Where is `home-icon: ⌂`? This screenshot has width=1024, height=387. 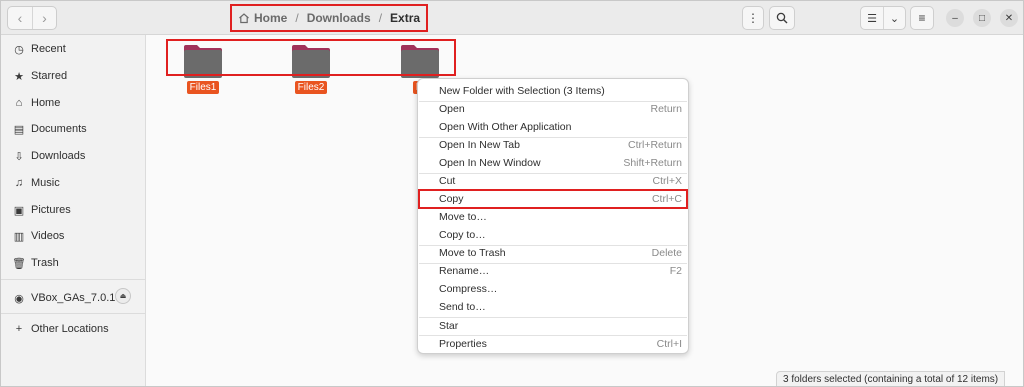 home-icon: ⌂ is located at coordinates (19, 103).